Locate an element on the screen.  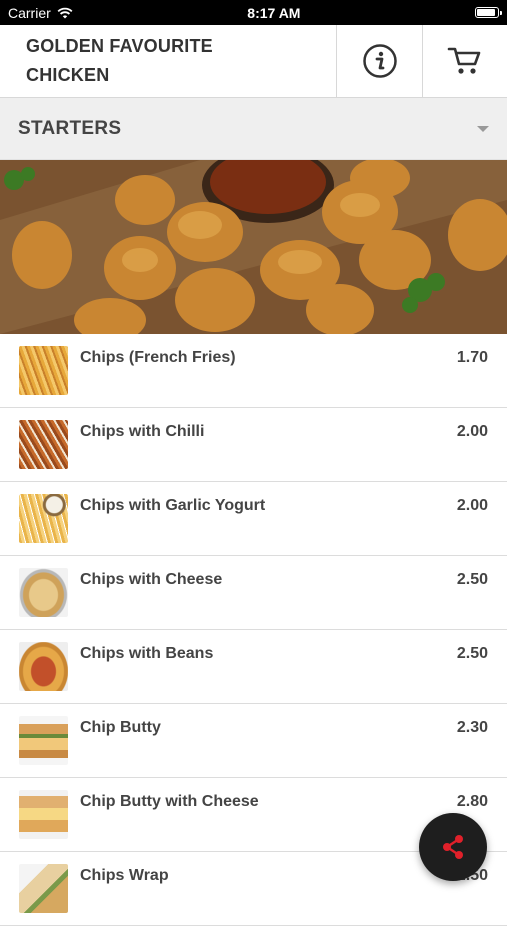
share-icon is located at coordinates (453, 847).